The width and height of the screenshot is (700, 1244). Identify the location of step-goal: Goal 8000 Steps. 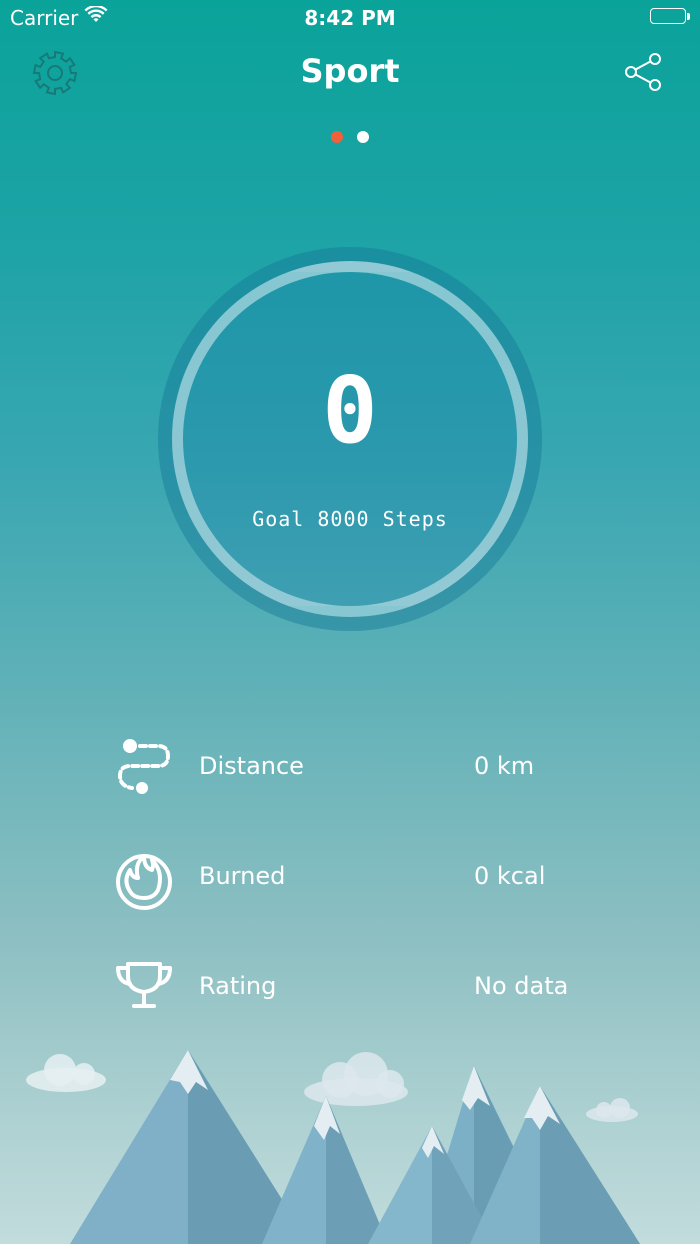
(350, 519).